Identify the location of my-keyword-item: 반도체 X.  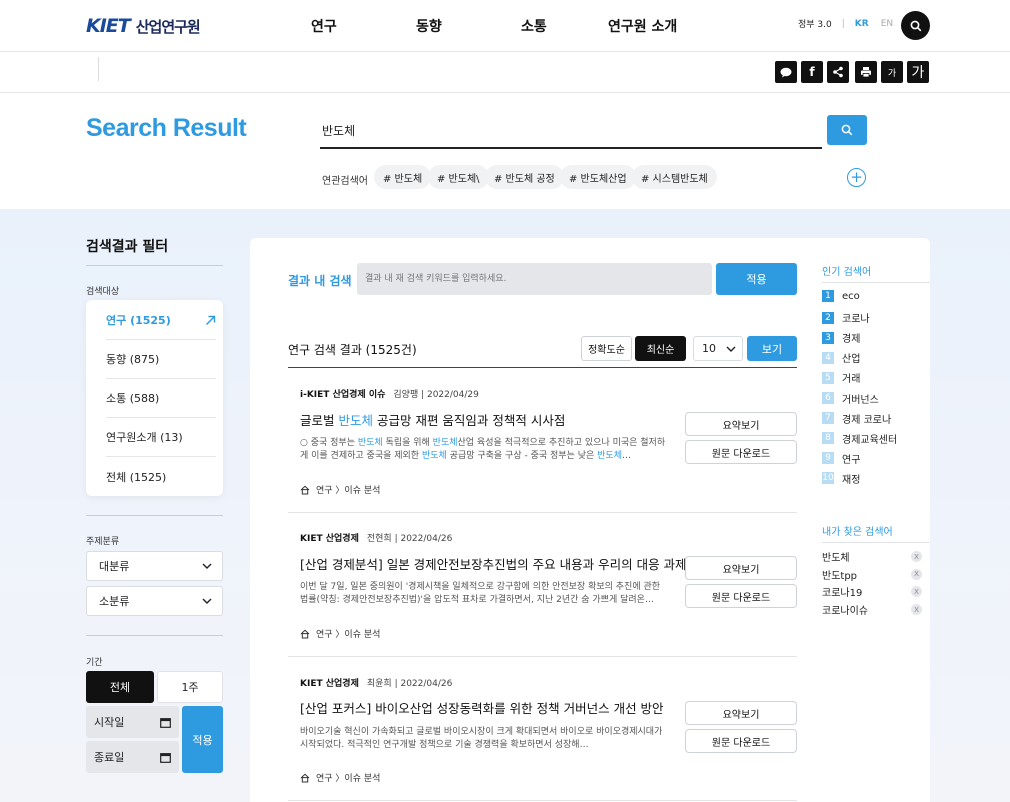
(872, 556).